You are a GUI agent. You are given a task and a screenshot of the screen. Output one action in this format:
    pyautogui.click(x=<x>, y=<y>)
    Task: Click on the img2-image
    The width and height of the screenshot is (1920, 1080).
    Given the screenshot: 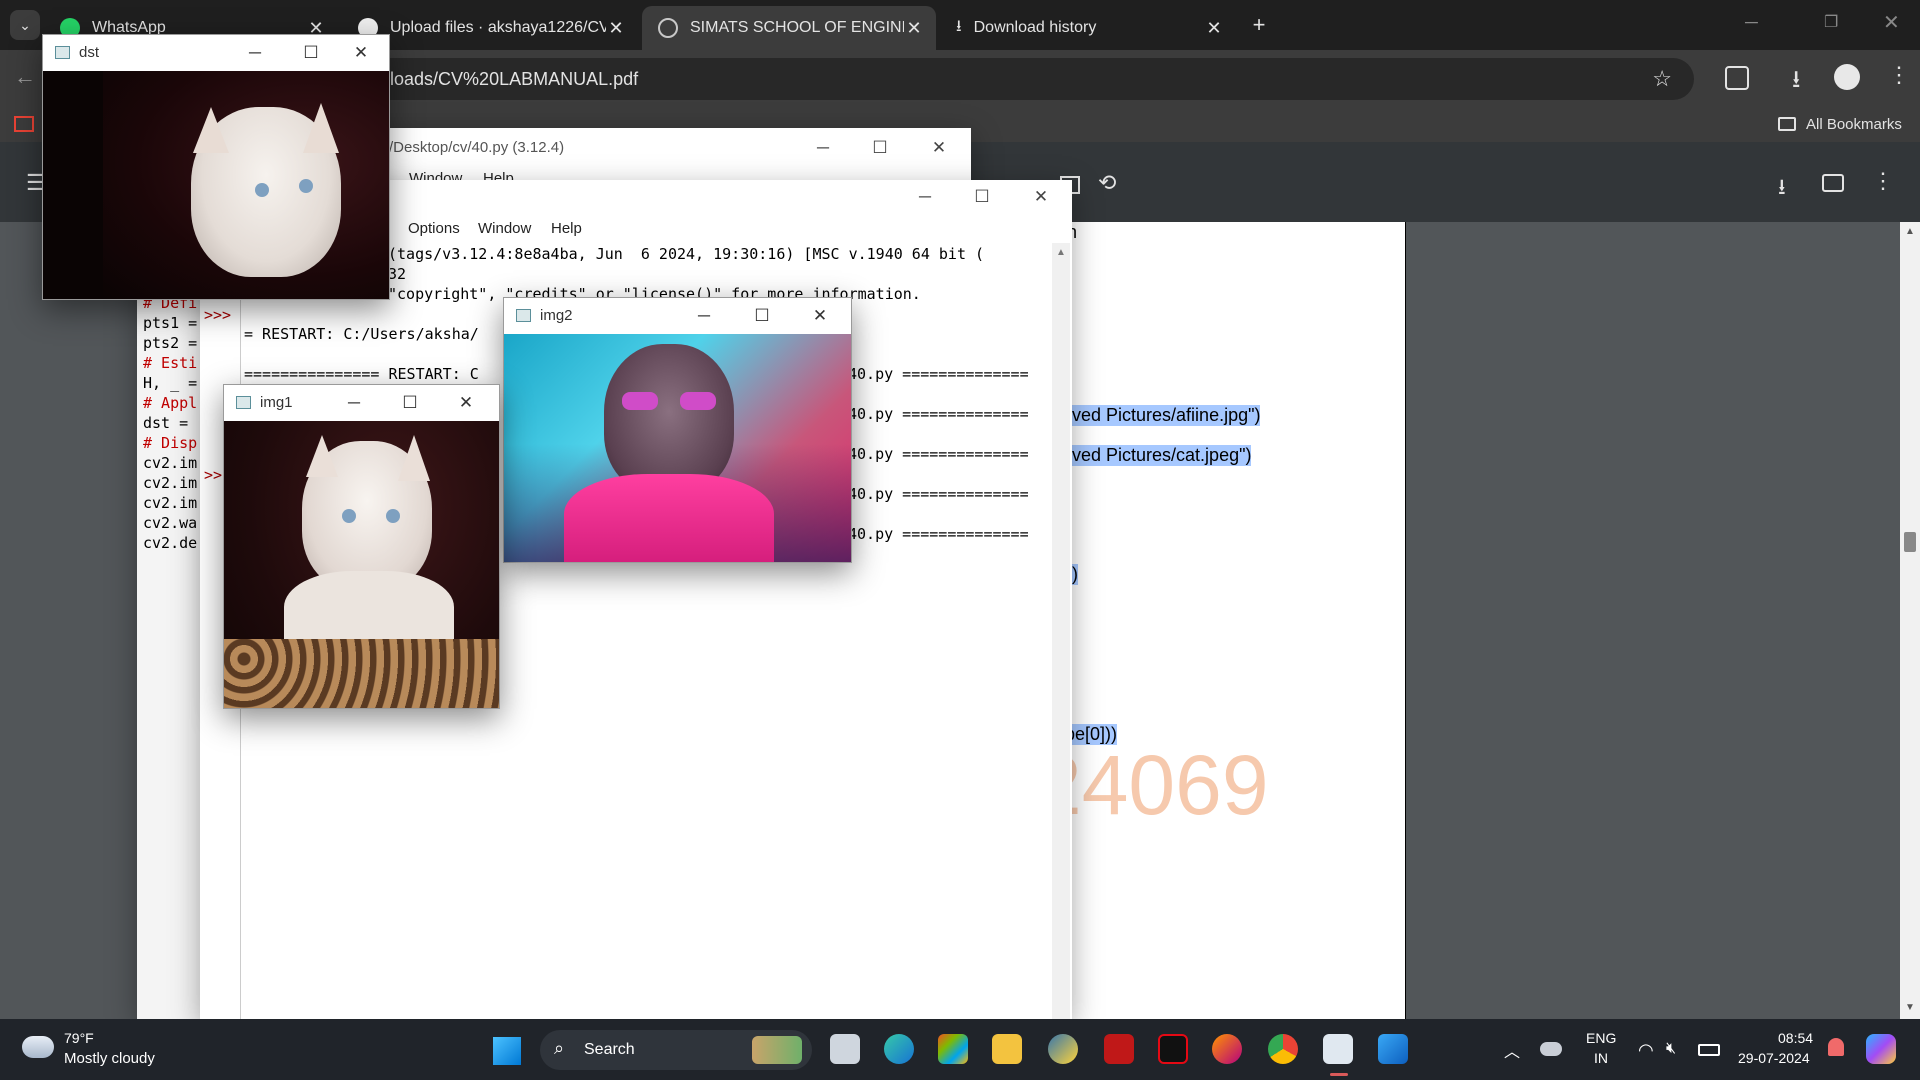 What is the action you would take?
    pyautogui.click(x=677, y=448)
    